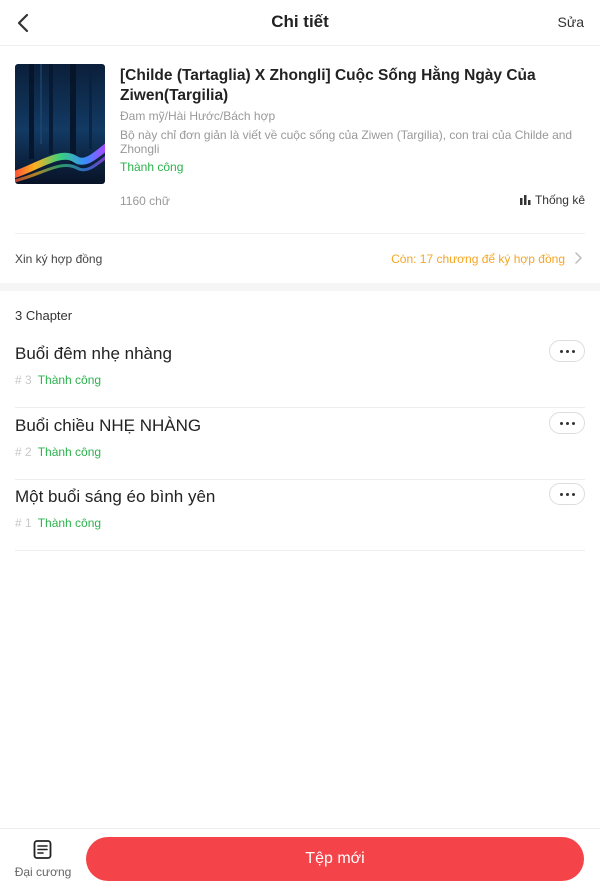  What do you see at coordinates (23, 523) in the screenshot?
I see `chapter-number: # 1` at bounding box center [23, 523].